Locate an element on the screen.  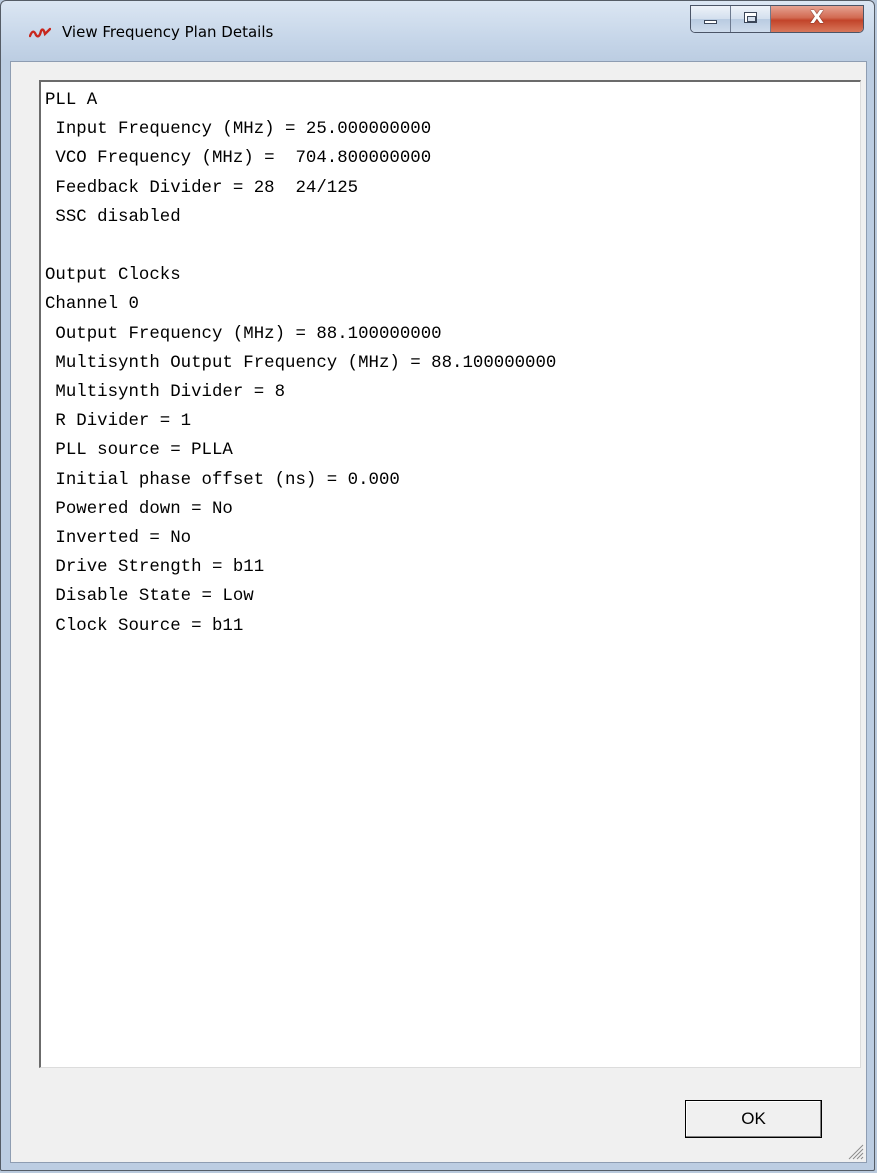
detail-line: Output Frequency (MHz) = 88.100000000 is located at coordinates (243, 334).